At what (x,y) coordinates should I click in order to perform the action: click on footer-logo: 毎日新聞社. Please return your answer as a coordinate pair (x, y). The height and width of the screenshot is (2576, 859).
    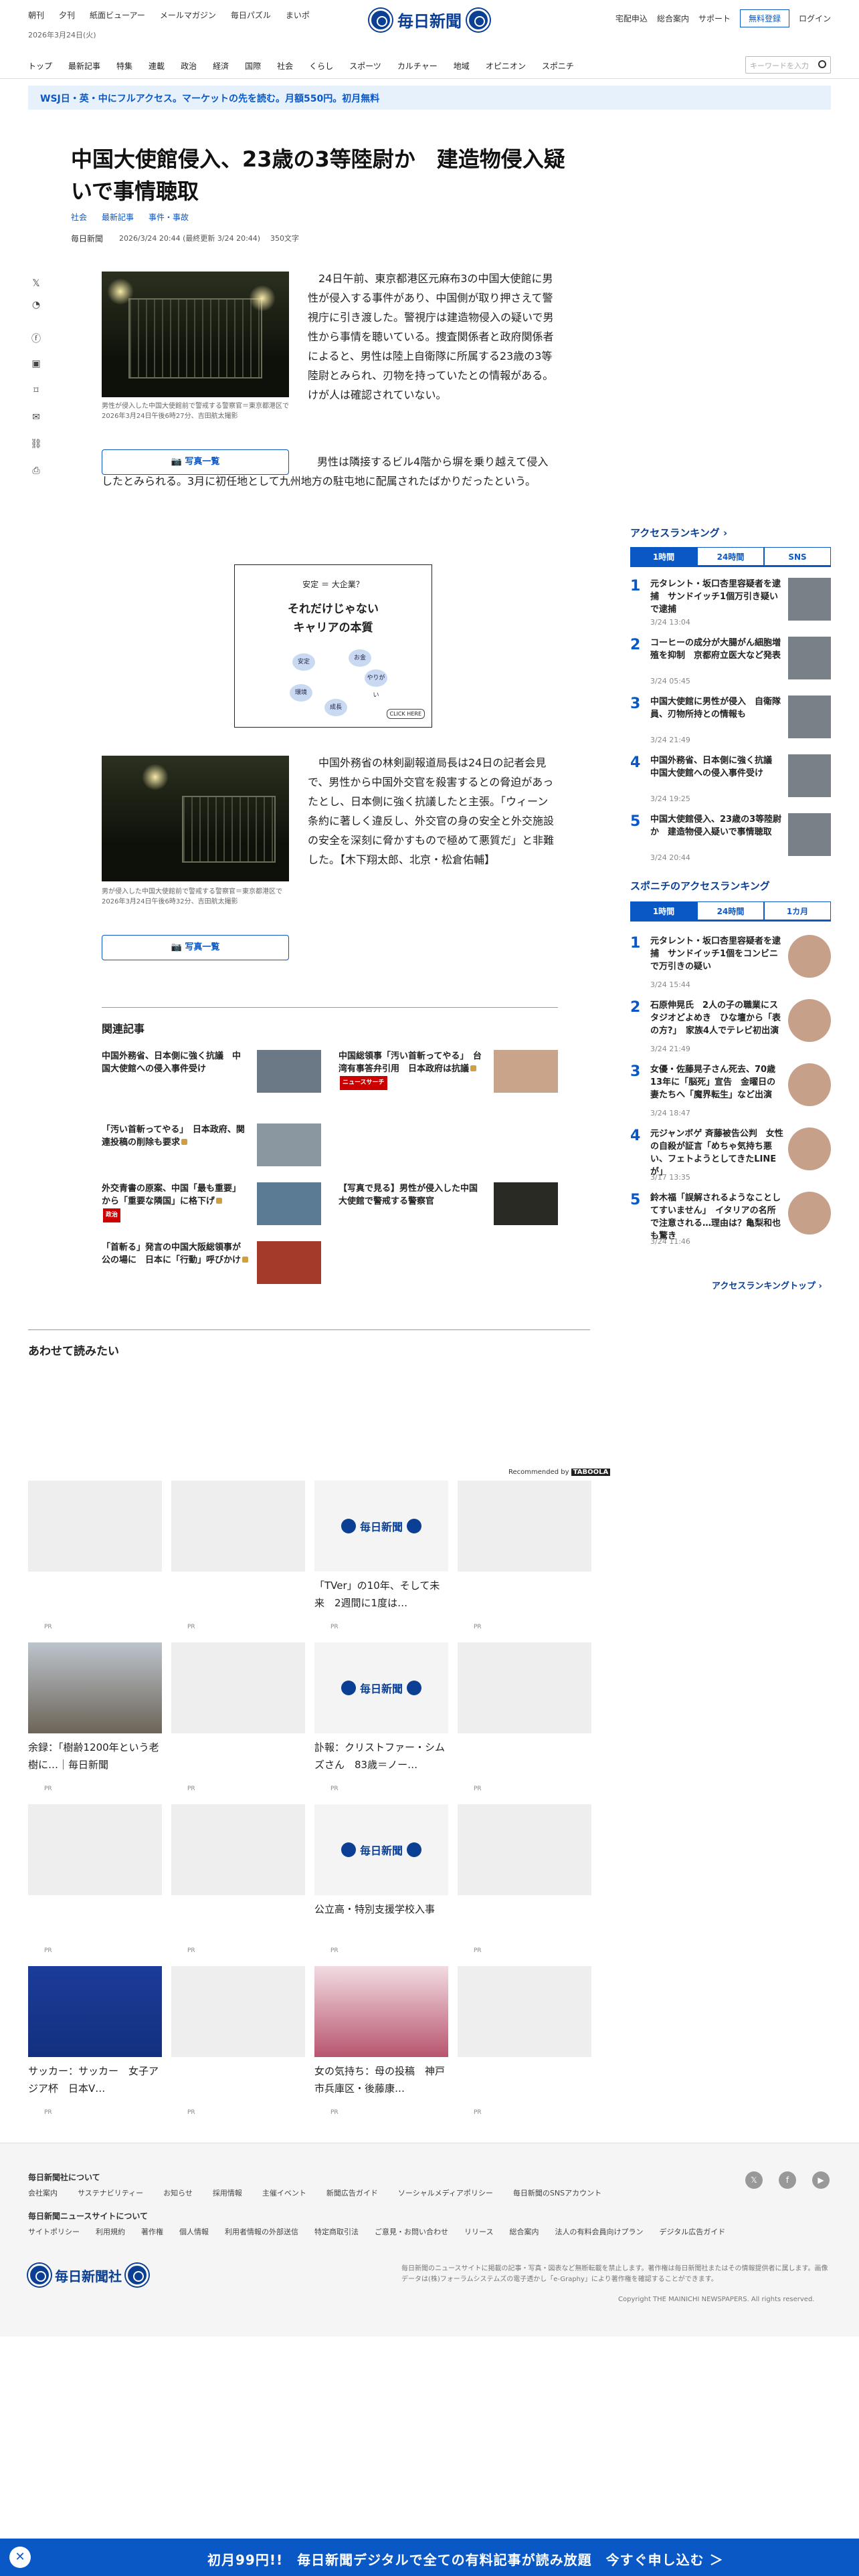
    Looking at the image, I should click on (88, 2275).